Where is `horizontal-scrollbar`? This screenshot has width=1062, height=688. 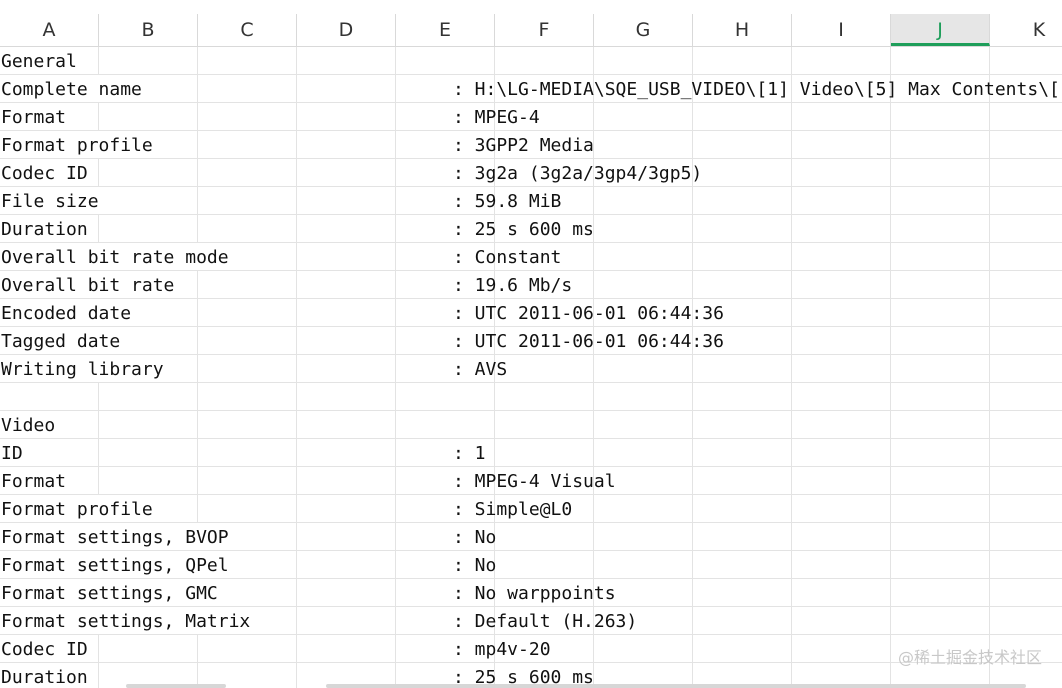
horizontal-scrollbar is located at coordinates (176, 686).